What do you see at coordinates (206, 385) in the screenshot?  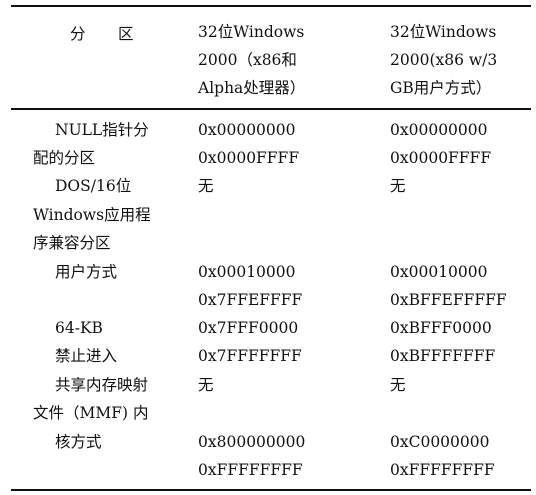 I see `row-mmf-col2: 无` at bounding box center [206, 385].